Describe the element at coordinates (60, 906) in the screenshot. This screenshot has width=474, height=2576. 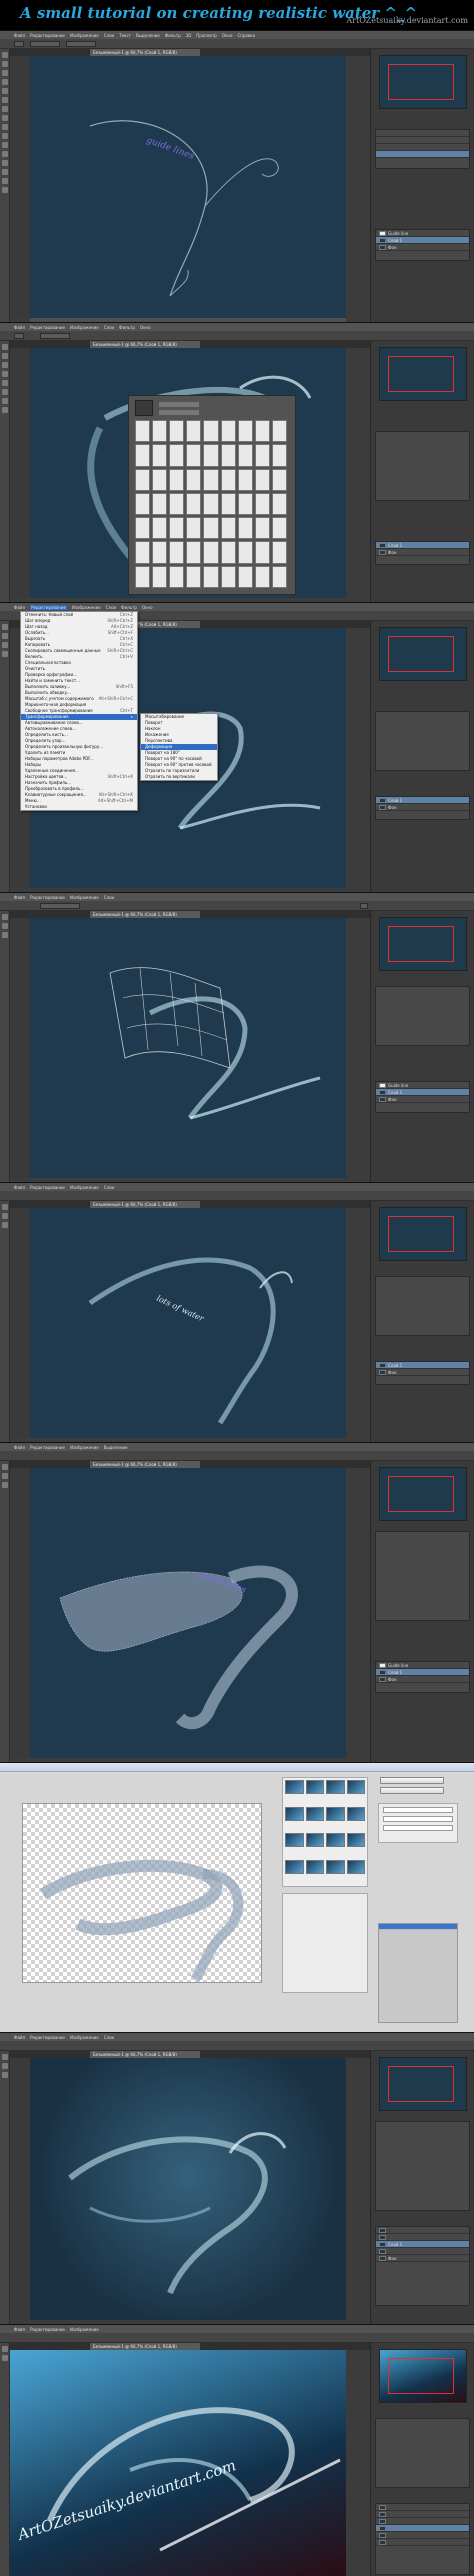
I see `warp-style-dropdown` at that location.